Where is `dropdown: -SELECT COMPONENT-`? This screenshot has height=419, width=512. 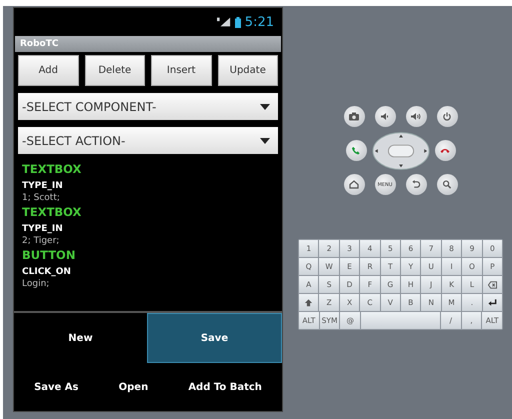 dropdown: -SELECT COMPONENT- is located at coordinates (148, 106).